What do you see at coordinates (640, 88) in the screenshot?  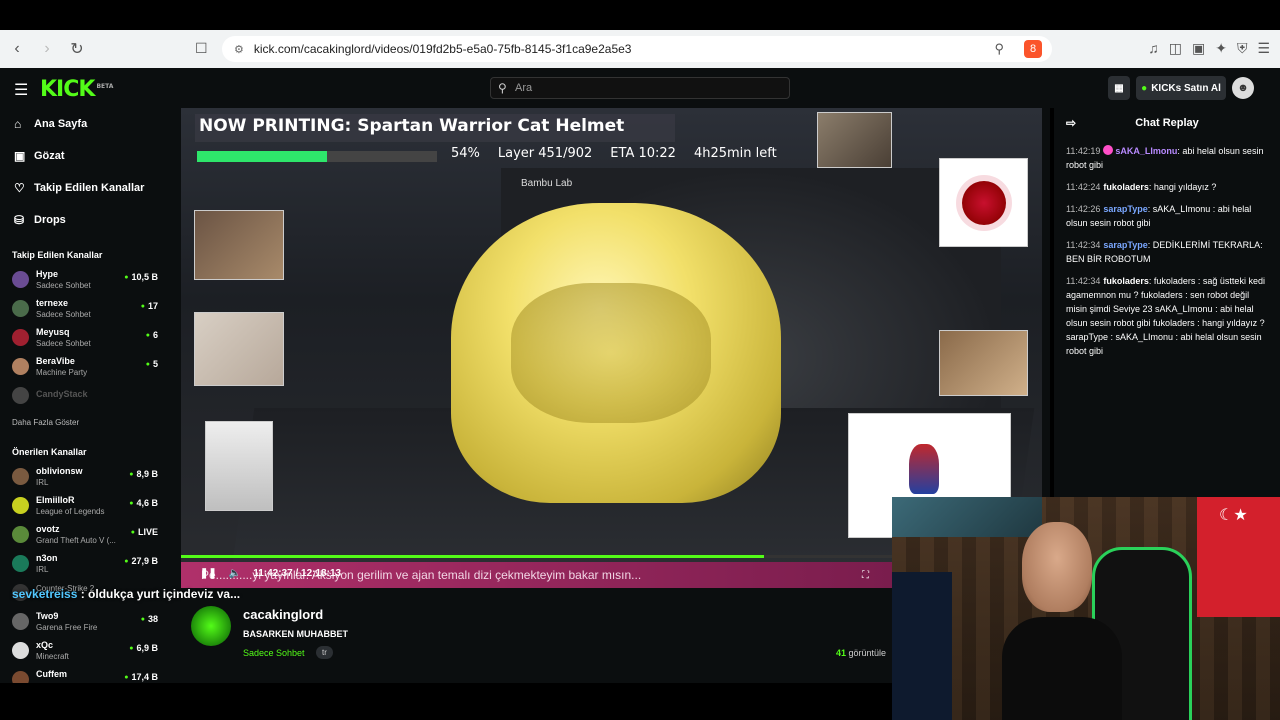 I see `search-input: ⚲ Ara` at bounding box center [640, 88].